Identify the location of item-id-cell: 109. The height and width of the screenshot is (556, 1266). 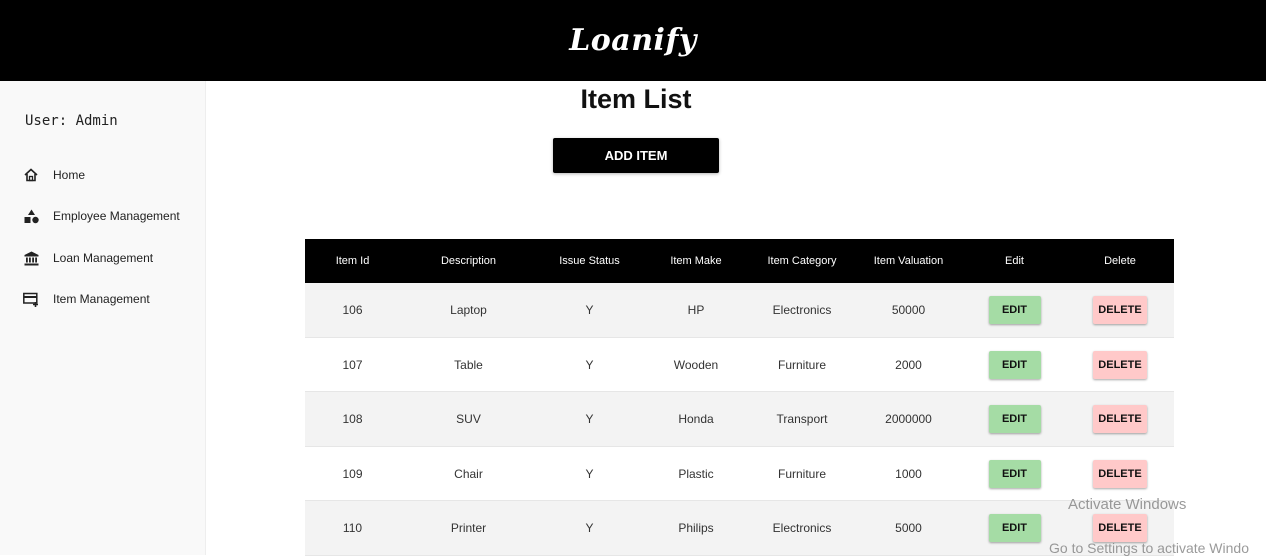
(352, 473).